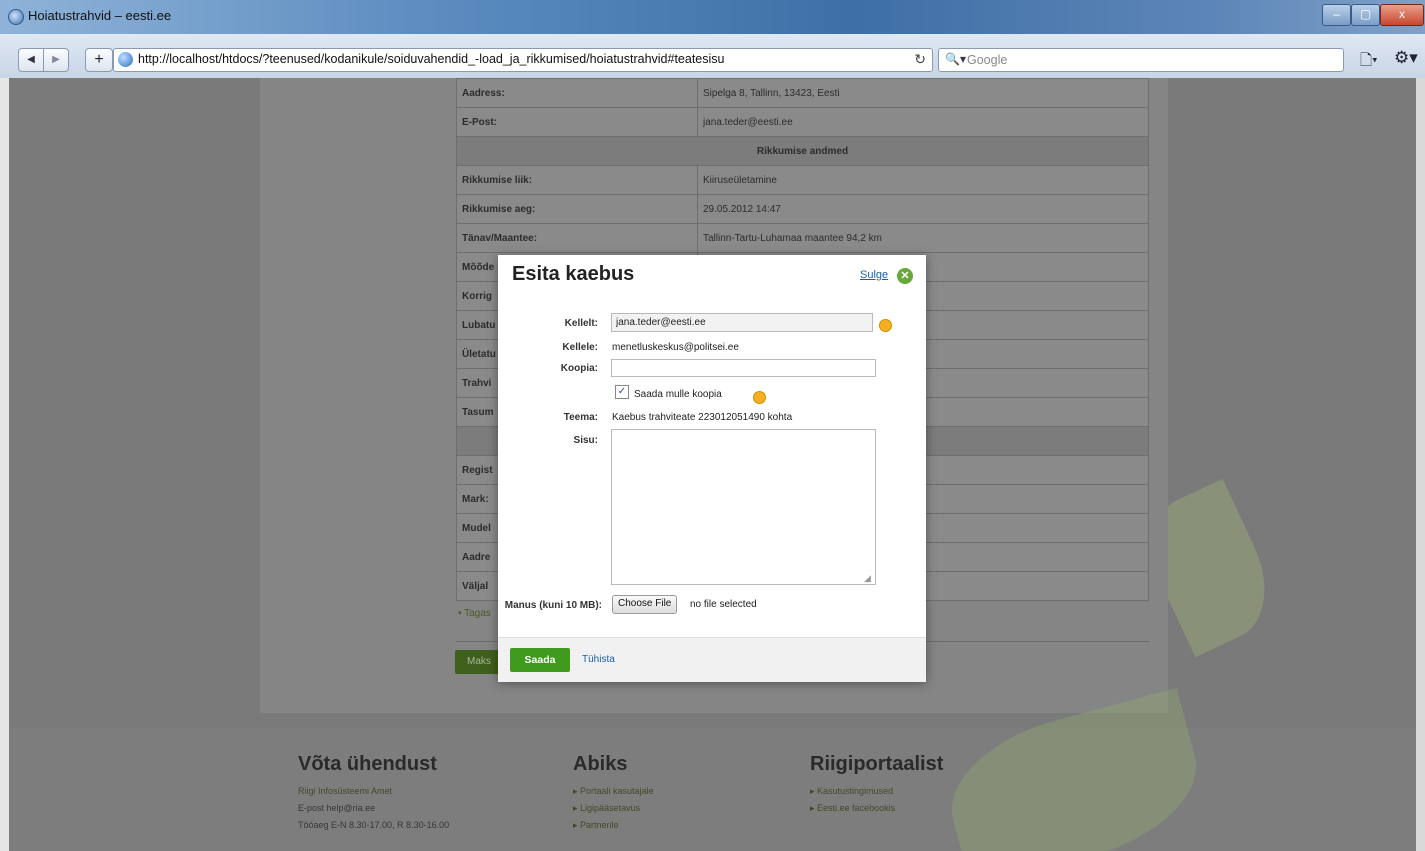 This screenshot has height=851, width=1425. What do you see at coordinates (923, 180) in the screenshot?
I see `table-cell-value: Kiiruseületamine` at bounding box center [923, 180].